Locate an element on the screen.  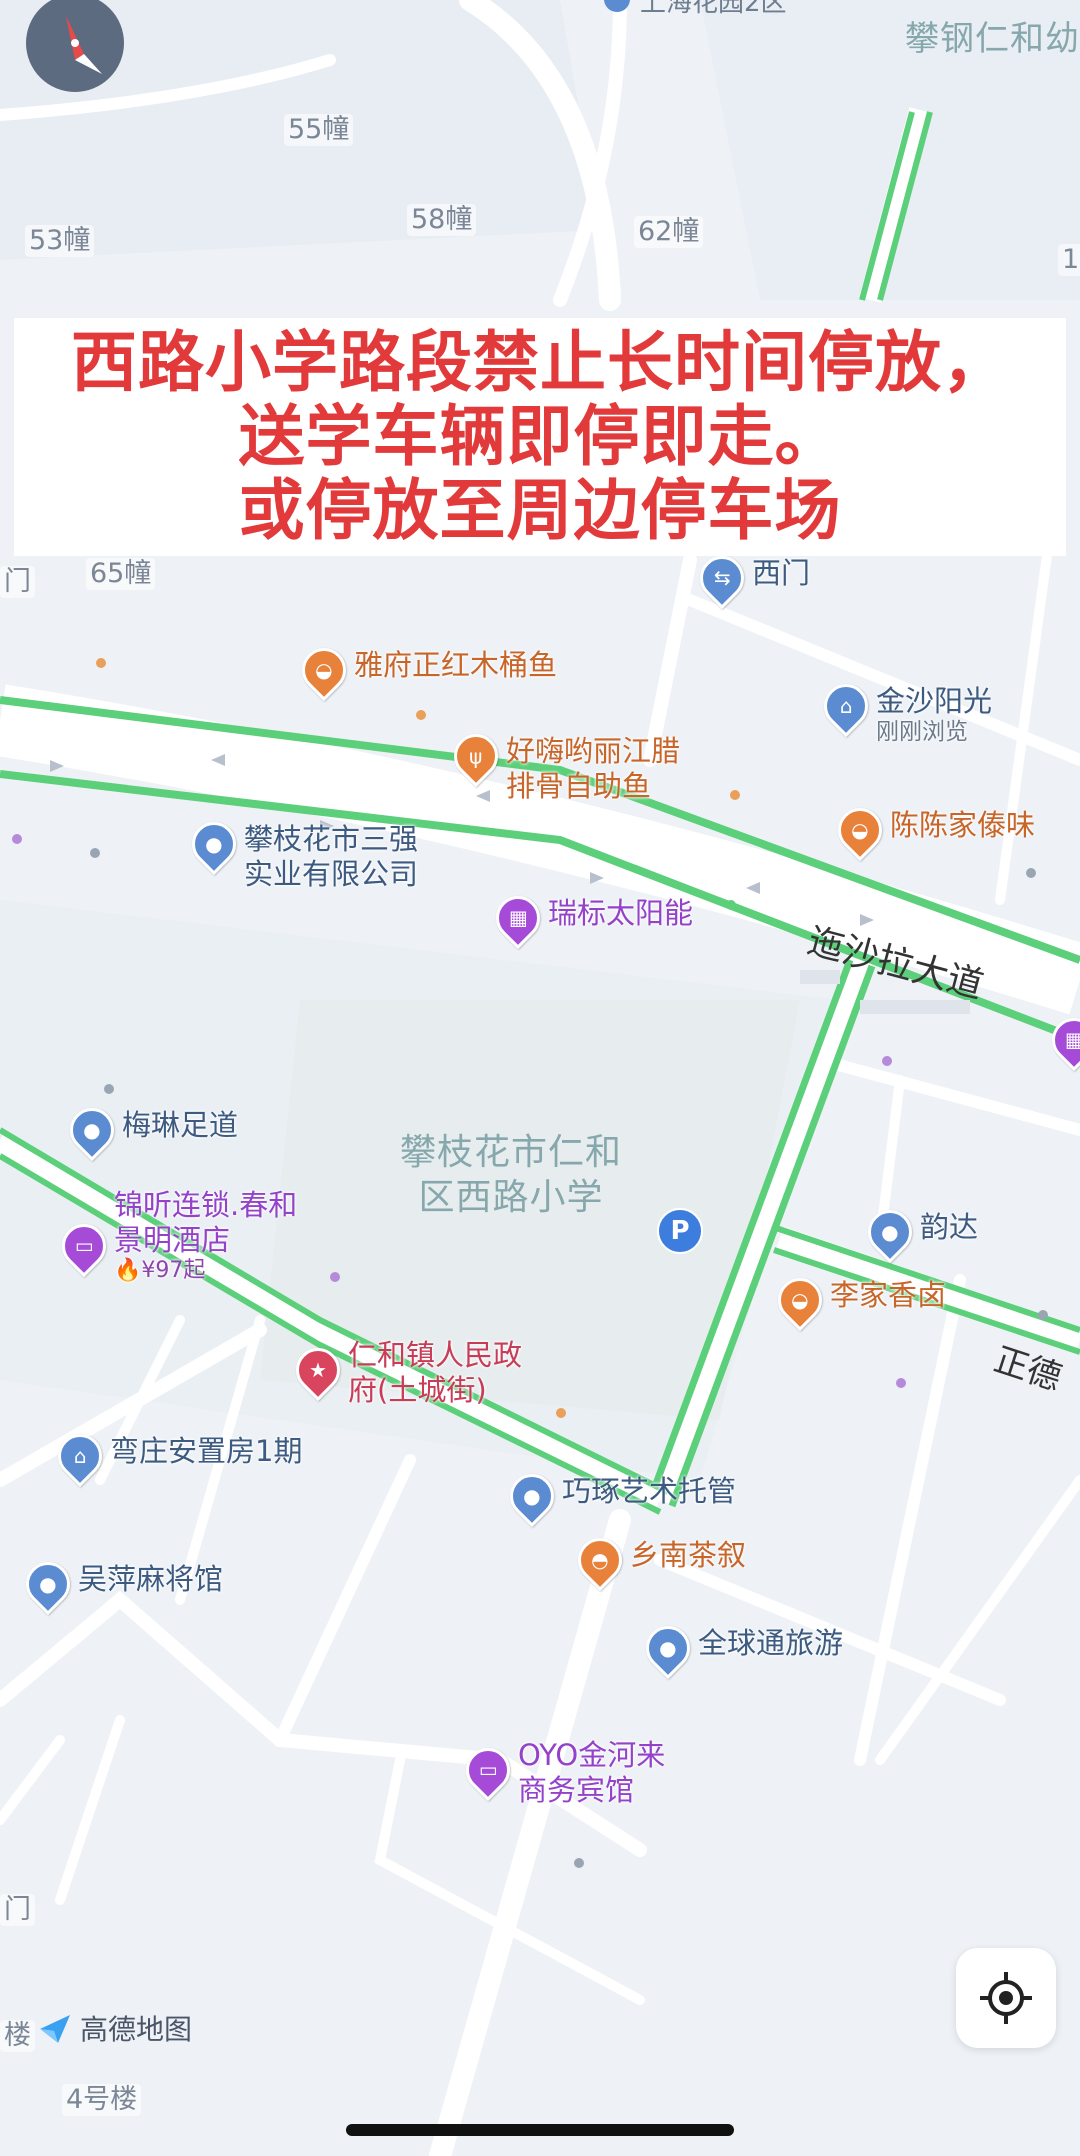
poi-ximen: ⇆ 西门 is located at coordinates (750, 578).